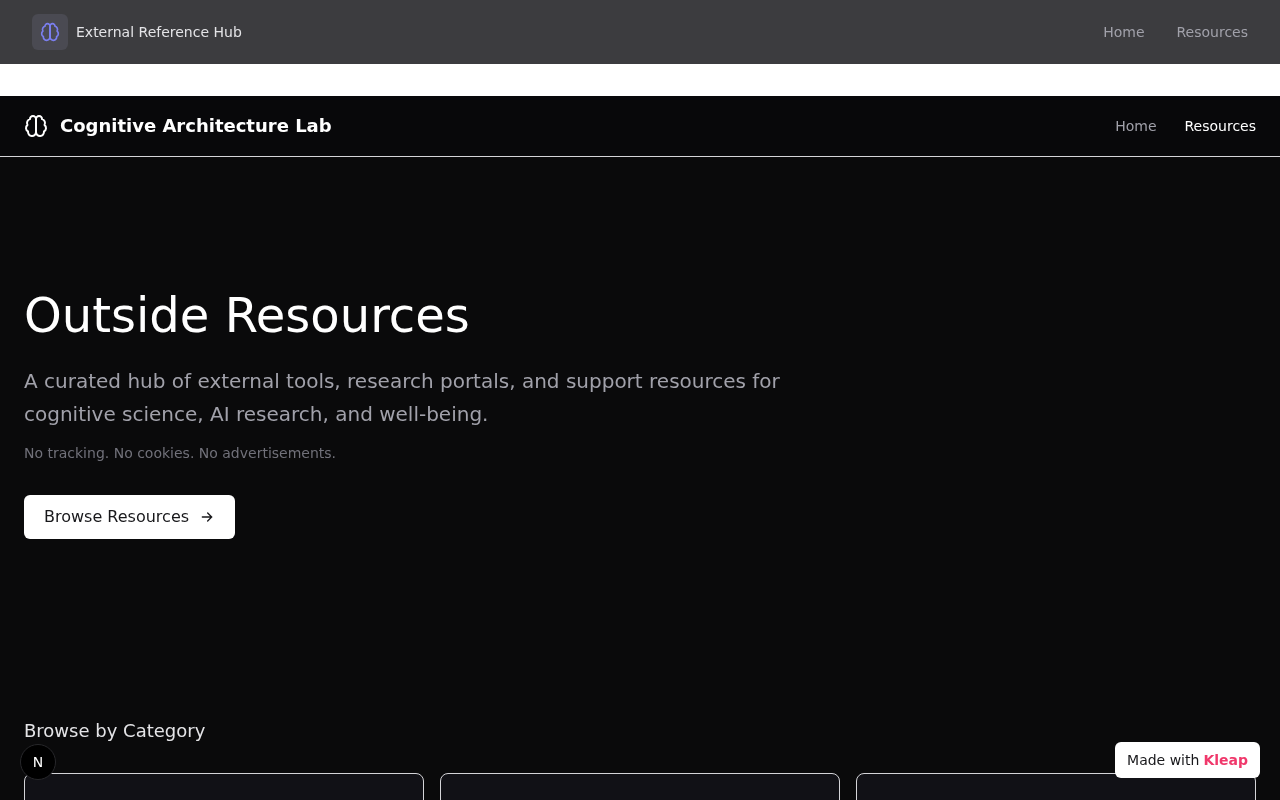  Describe the element at coordinates (1163, 760) in the screenshot. I see `made-with-text: Made with` at that location.